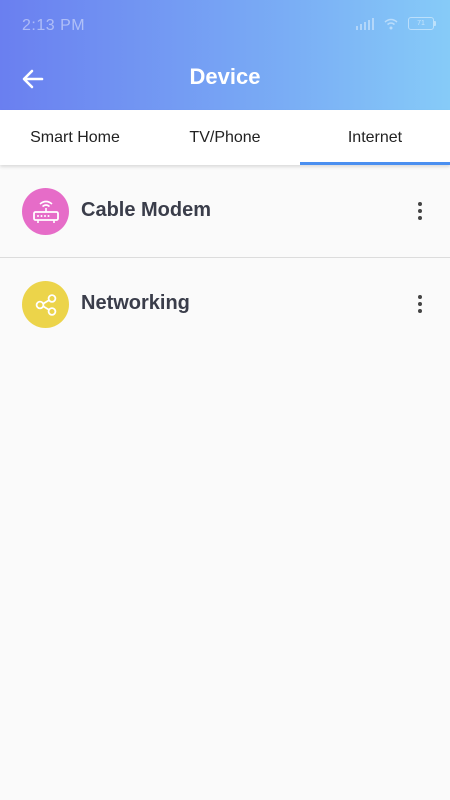 The image size is (450, 800). Describe the element at coordinates (391, 23) in the screenshot. I see `wifi-icon` at that location.